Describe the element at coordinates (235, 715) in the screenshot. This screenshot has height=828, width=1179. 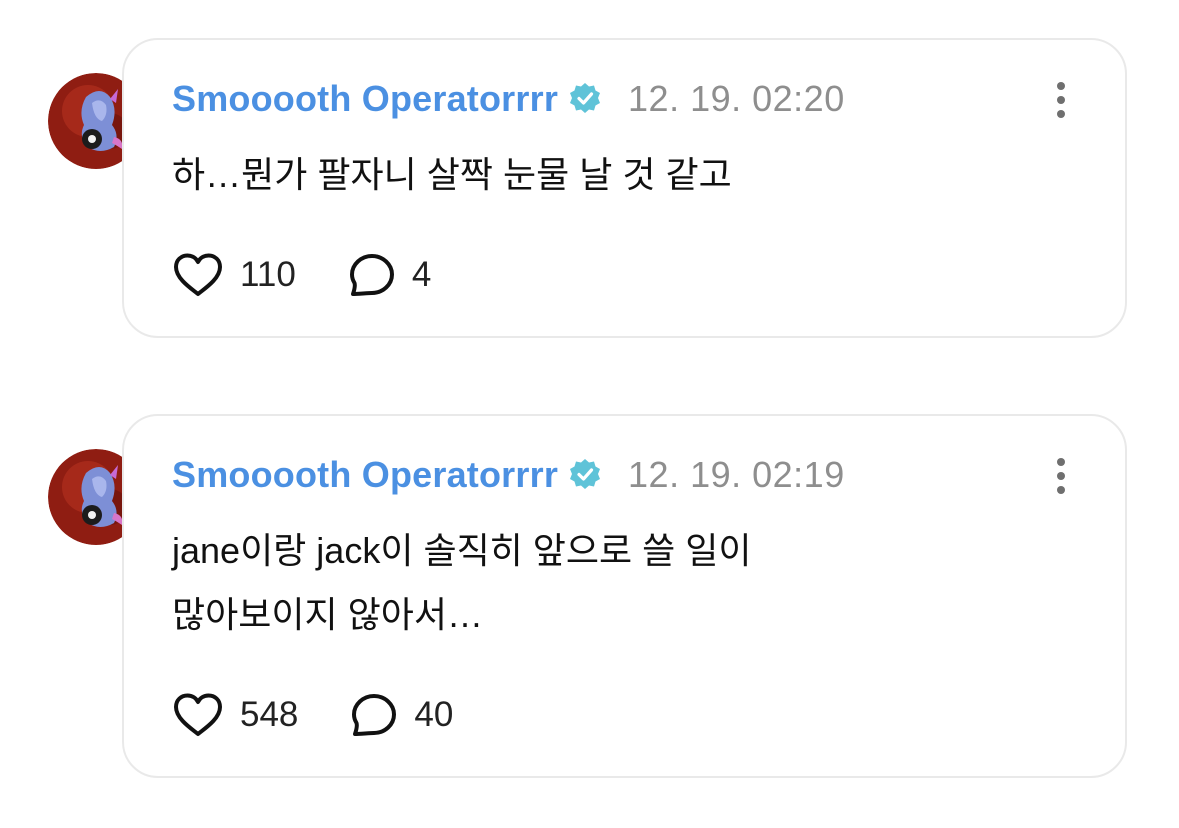
I see `like-button: 548` at that location.